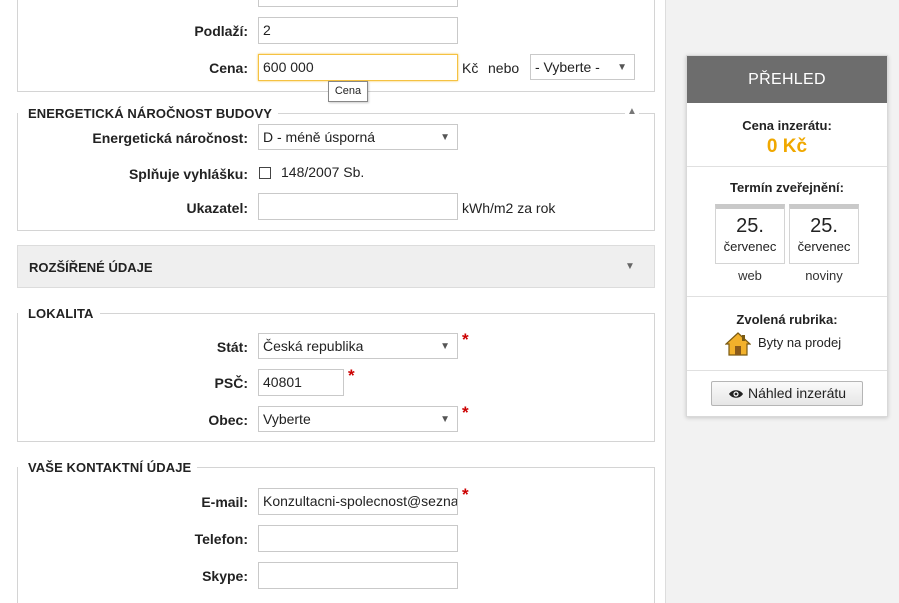  What do you see at coordinates (221, 31) in the screenshot?
I see `floor-label: Podlaží:` at bounding box center [221, 31].